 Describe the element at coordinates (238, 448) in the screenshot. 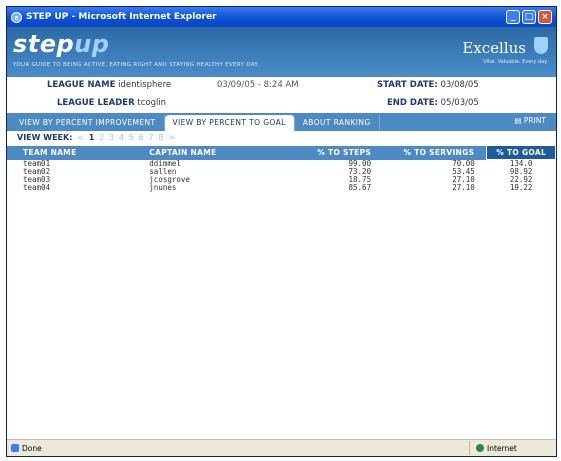

I see `status-done: Done` at that location.